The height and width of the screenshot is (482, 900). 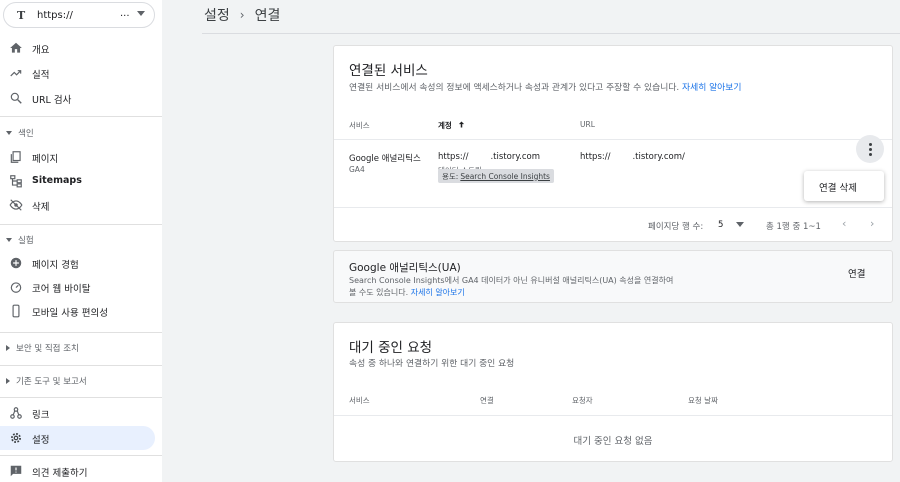 What do you see at coordinates (60, 473) in the screenshot?
I see `sidebar-item-label: 의견 제출하기` at bounding box center [60, 473].